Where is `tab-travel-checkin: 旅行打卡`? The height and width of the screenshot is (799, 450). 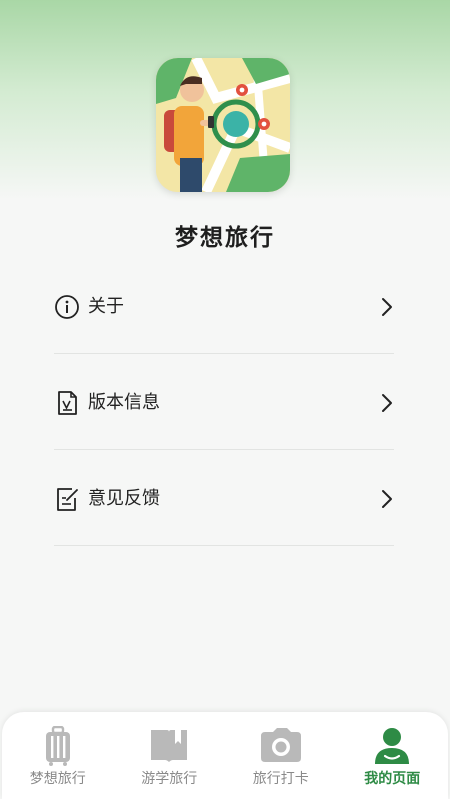
tab-travel-checkin: 旅行打卡 is located at coordinates (281, 755).